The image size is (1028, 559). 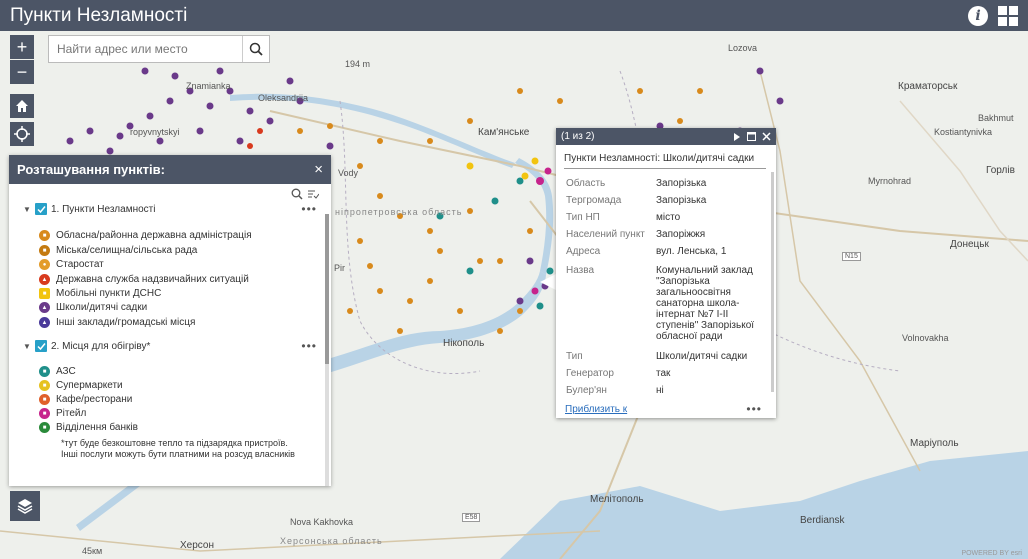 I want to click on popup-header: (1 из 2), so click(x=666, y=136).